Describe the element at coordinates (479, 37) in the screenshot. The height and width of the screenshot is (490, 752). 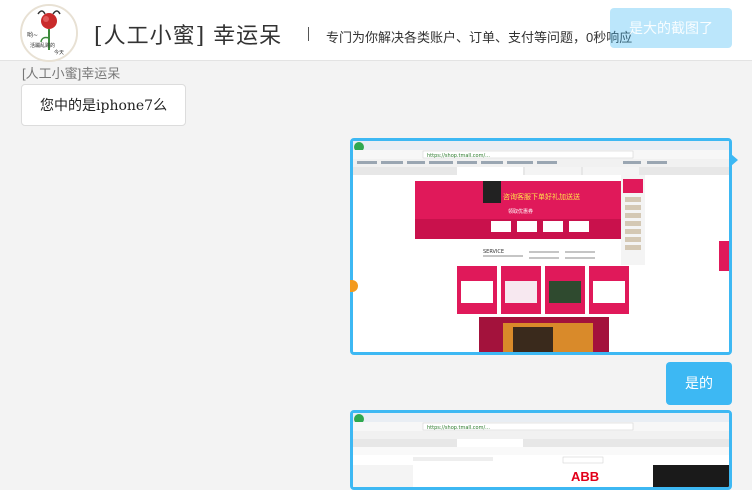
I see `header-tagline: 专门为你解决各类账户、订单、支付等问题，0秒响应` at that location.